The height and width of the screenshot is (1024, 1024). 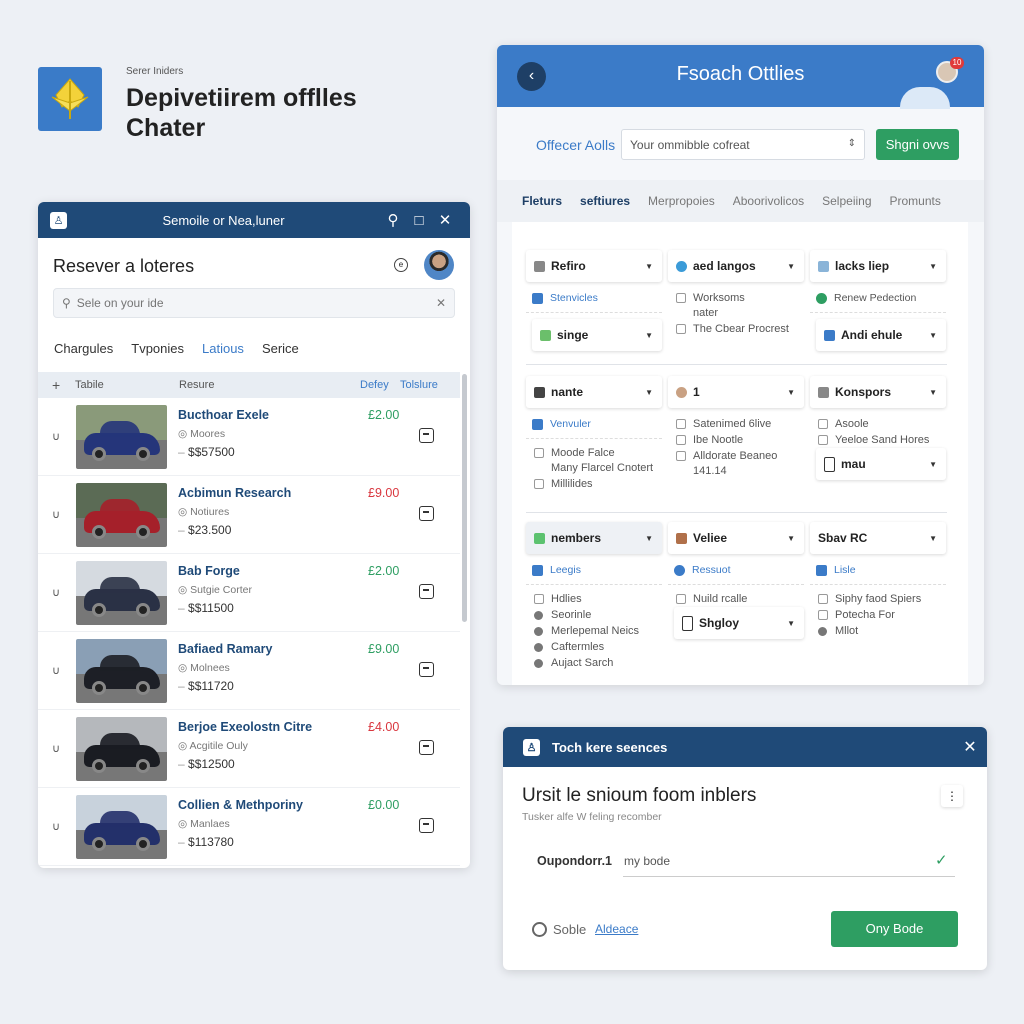 What do you see at coordinates (736, 329) in the screenshot?
I see `filter-checkbox: The Cbear Procrest` at bounding box center [736, 329].